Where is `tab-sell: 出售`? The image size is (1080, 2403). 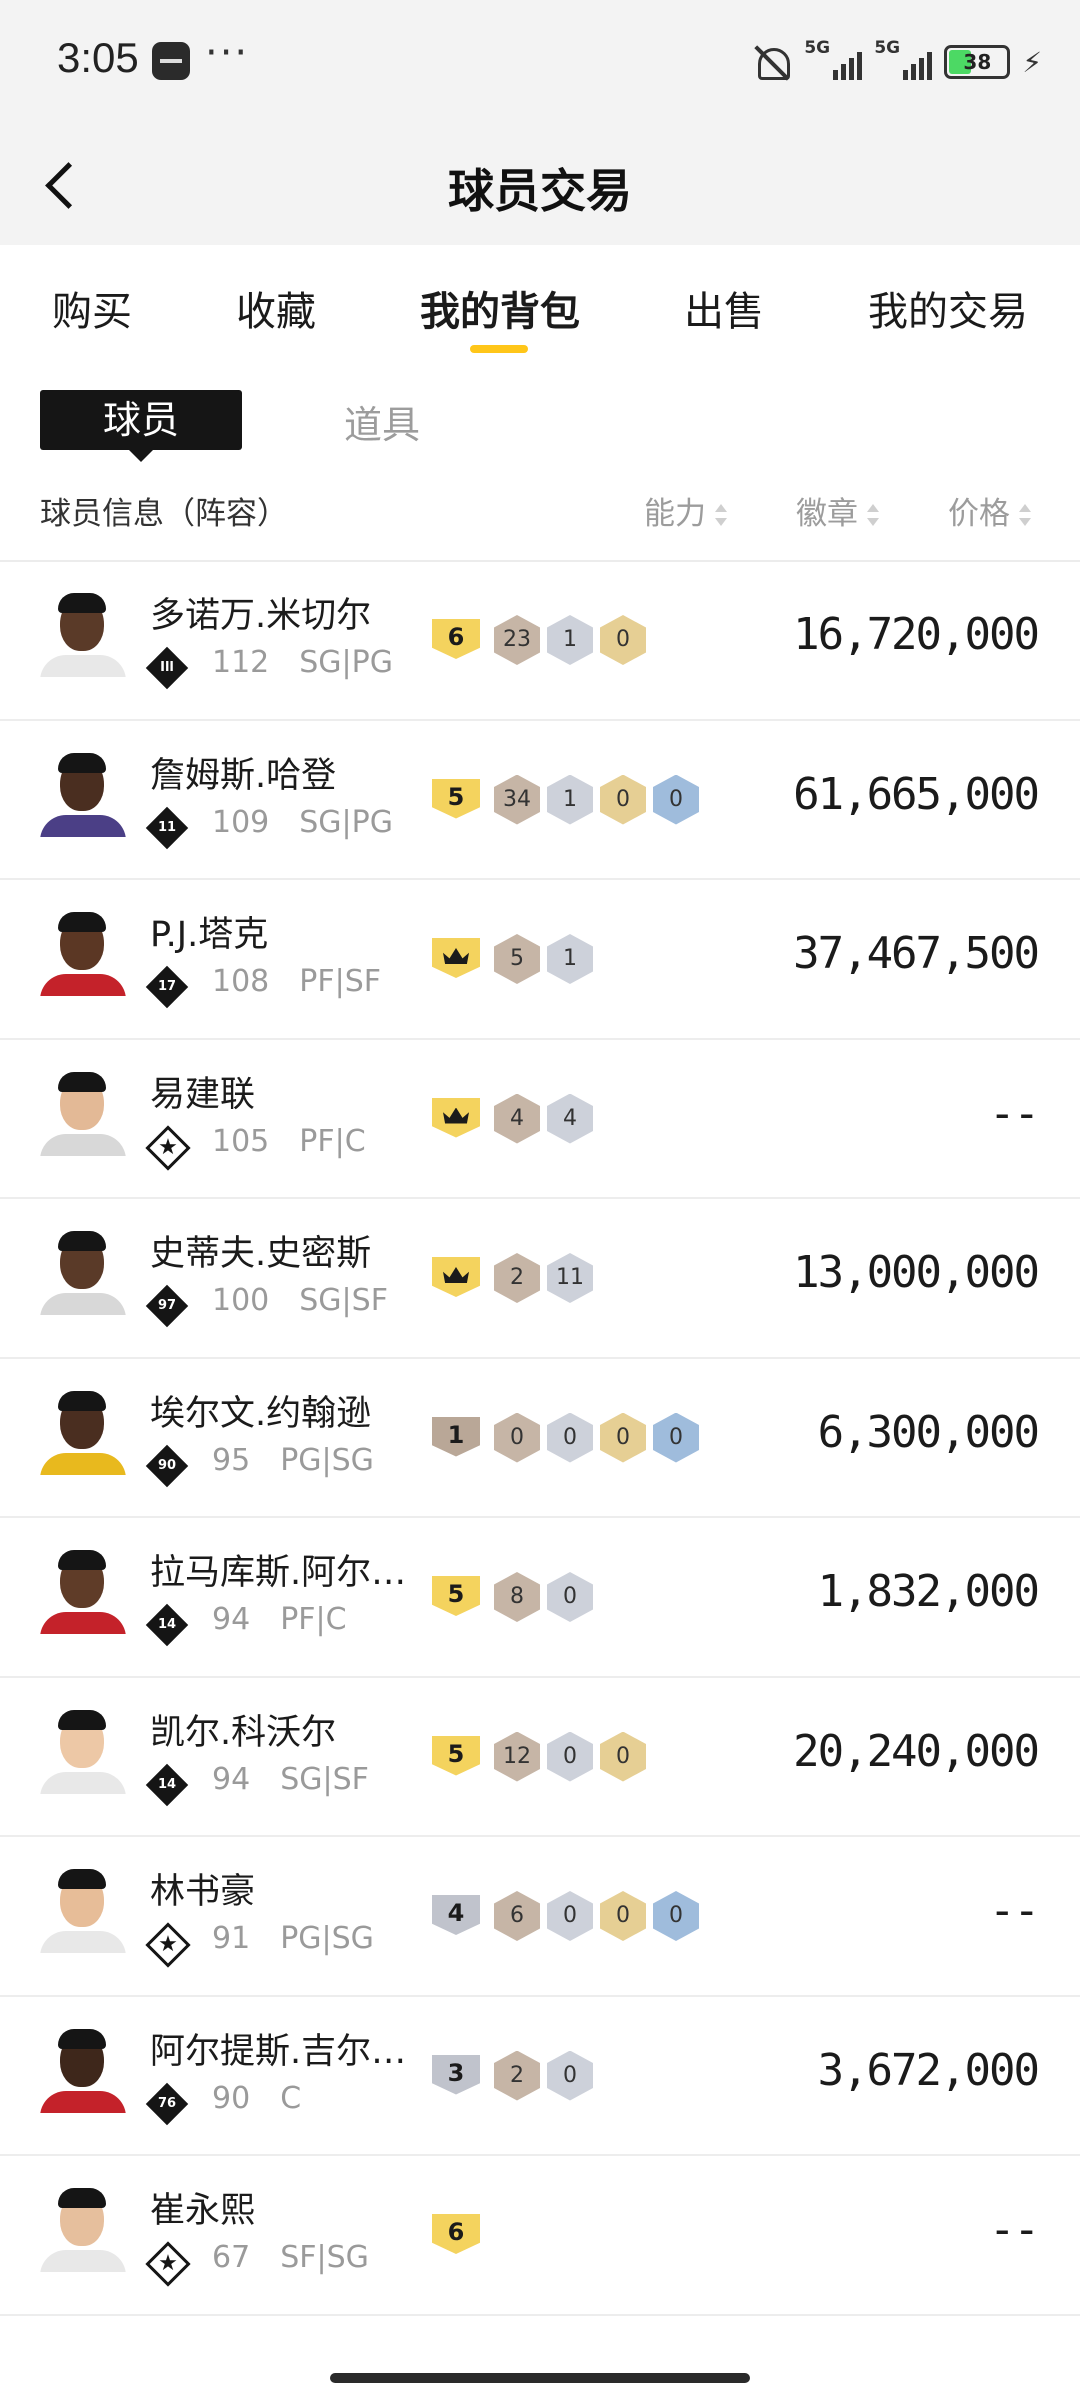
tab-sell: 出售 is located at coordinates (724, 308).